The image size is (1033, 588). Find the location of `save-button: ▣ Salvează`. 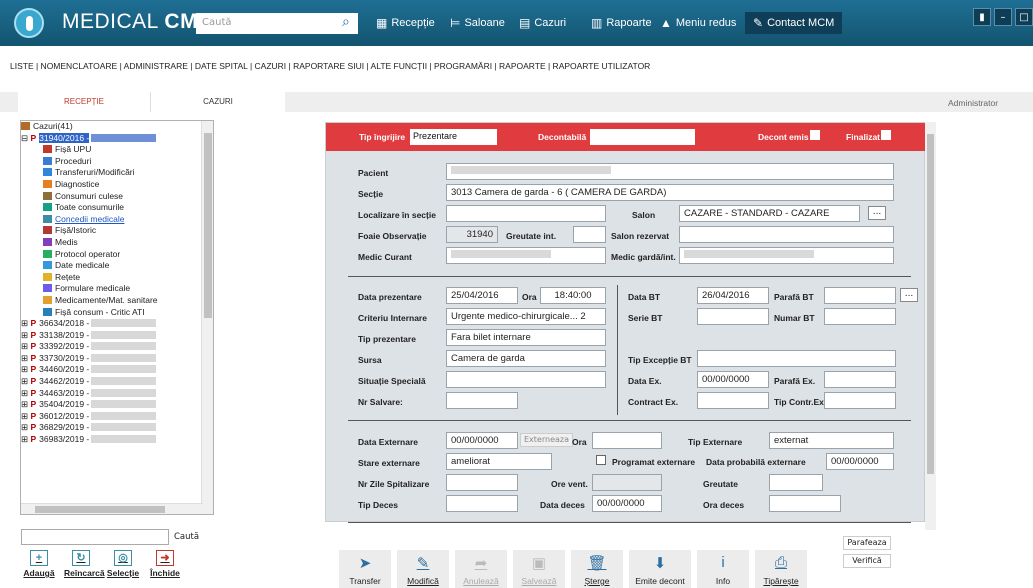

save-button: ▣ Salvează is located at coordinates (539, 569).